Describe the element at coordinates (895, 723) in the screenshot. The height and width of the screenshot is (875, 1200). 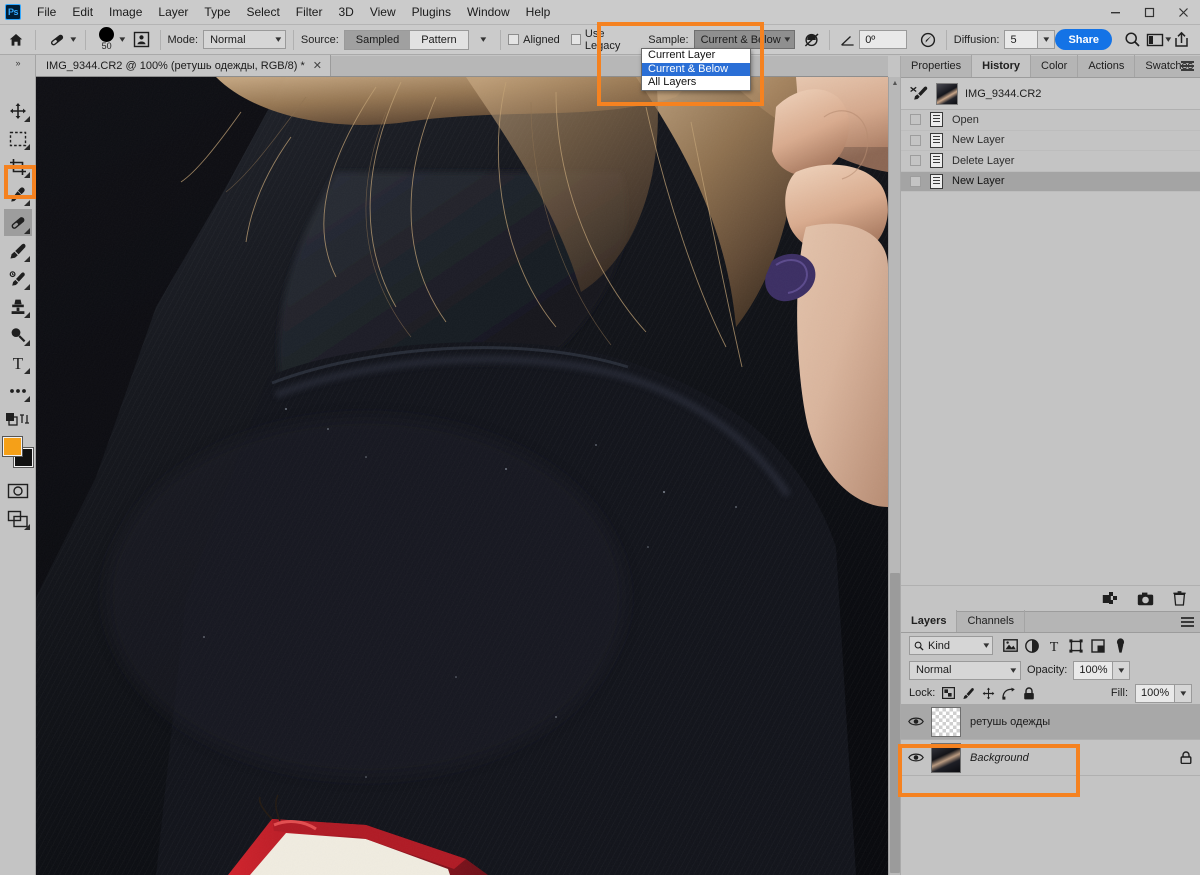
I see `scrollbar-thumb` at that location.